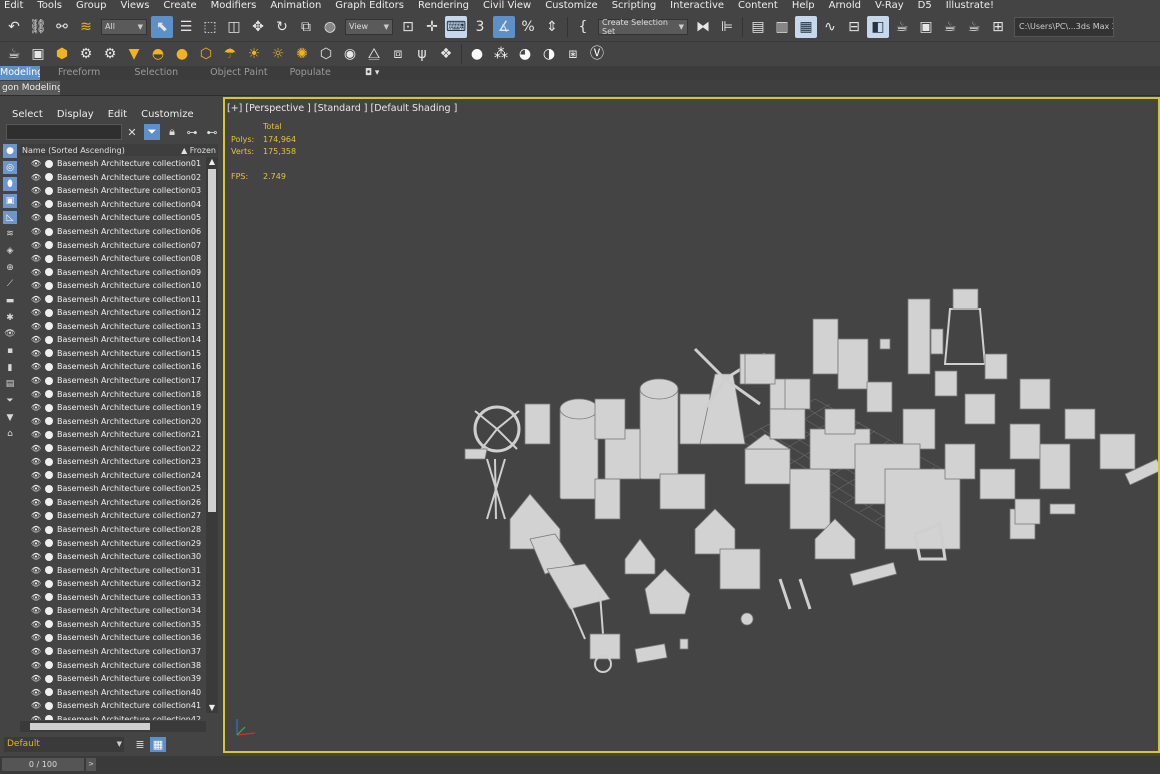 Image resolution: width=1160 pixels, height=774 pixels. Describe the element at coordinates (803, 6) in the screenshot. I see `menu-help: Help` at that location.